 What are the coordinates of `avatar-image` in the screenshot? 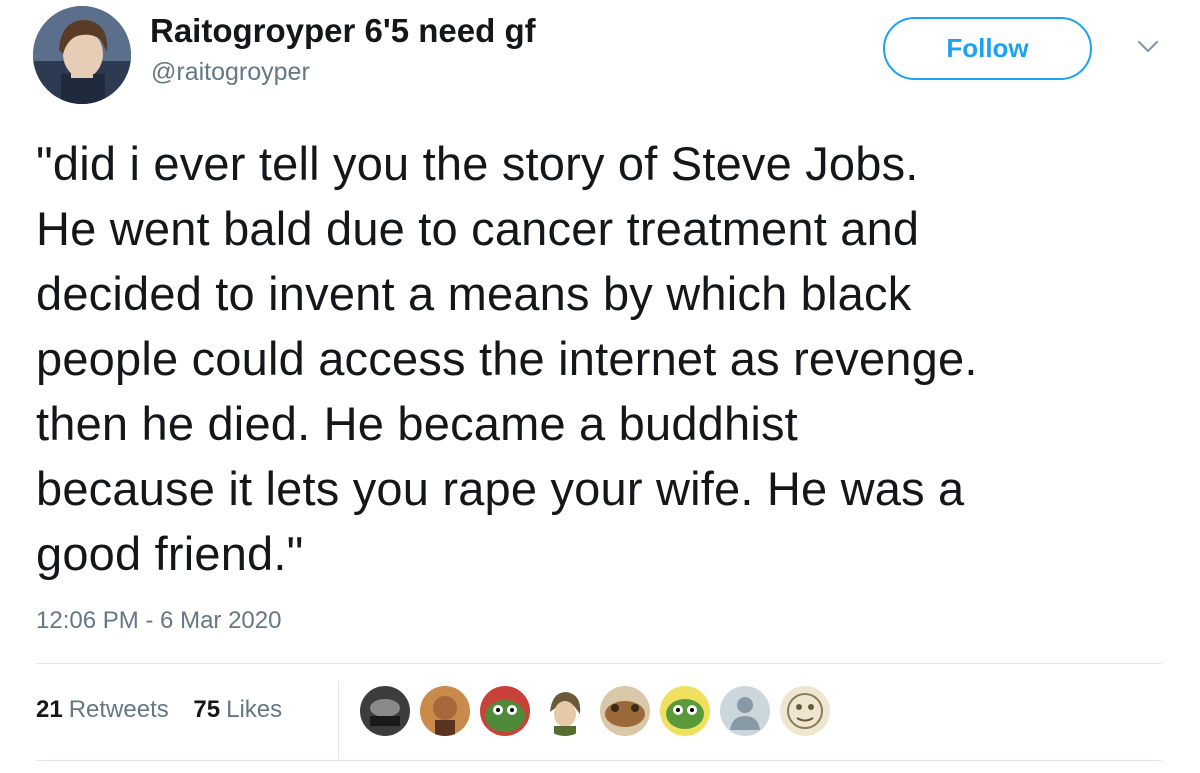 It's located at (82, 55).